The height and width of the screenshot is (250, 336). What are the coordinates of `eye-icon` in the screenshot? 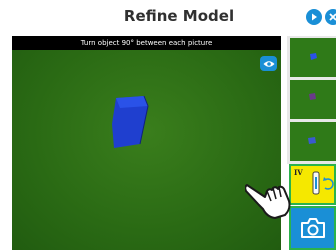 It's located at (268, 63).